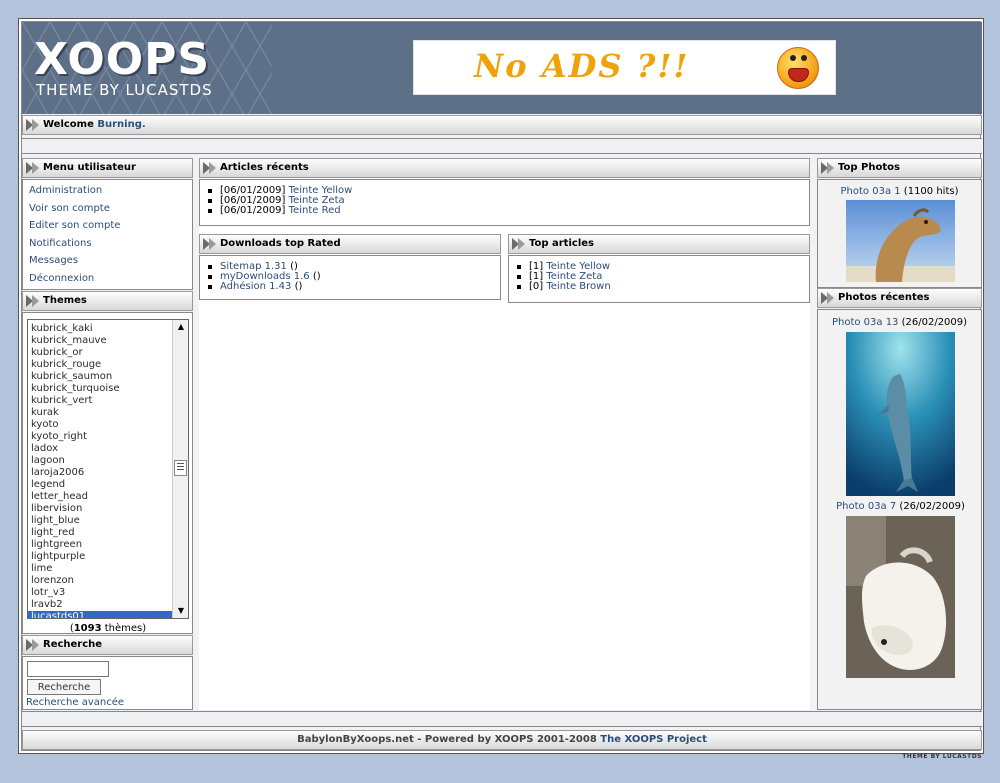 The width and height of the screenshot is (1000, 783). Describe the element at coordinates (107, 244) in the screenshot. I see `menu-item-notifications: Notifications` at that location.